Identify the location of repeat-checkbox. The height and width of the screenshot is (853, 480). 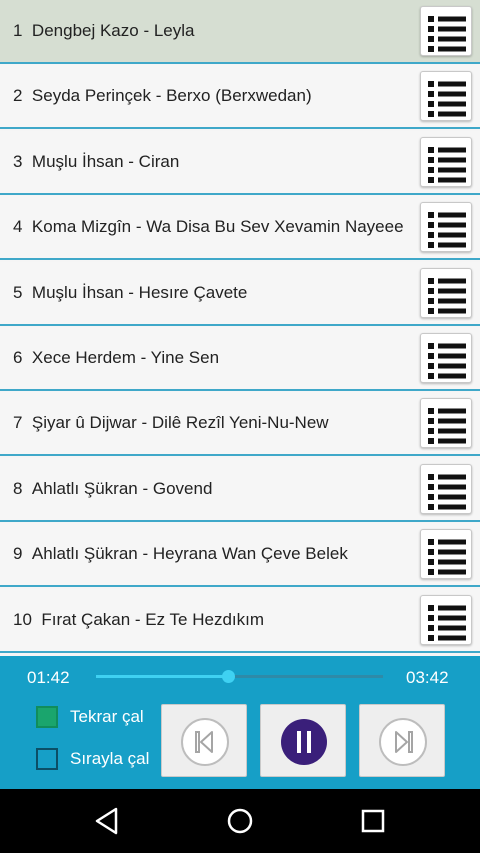
(47, 717).